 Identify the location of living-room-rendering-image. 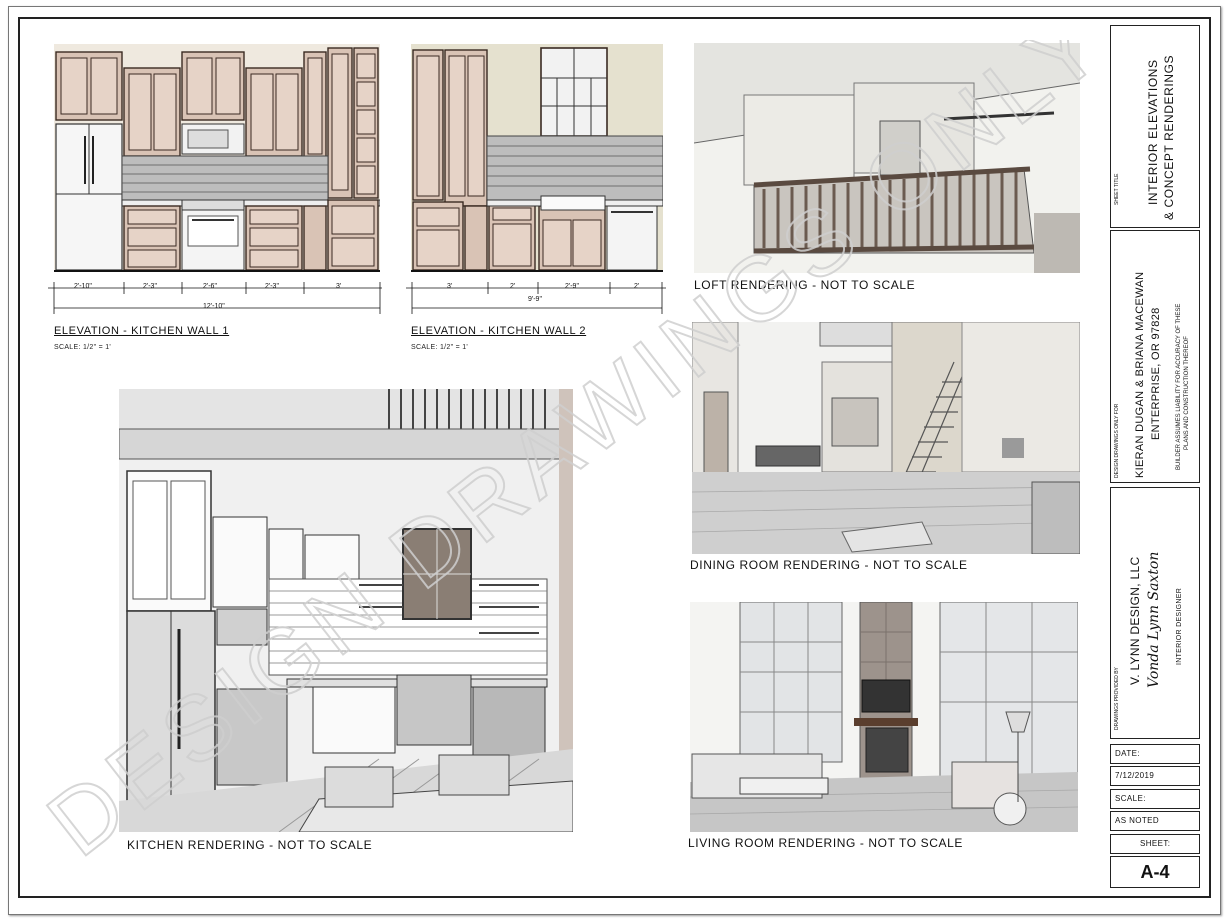
(884, 717).